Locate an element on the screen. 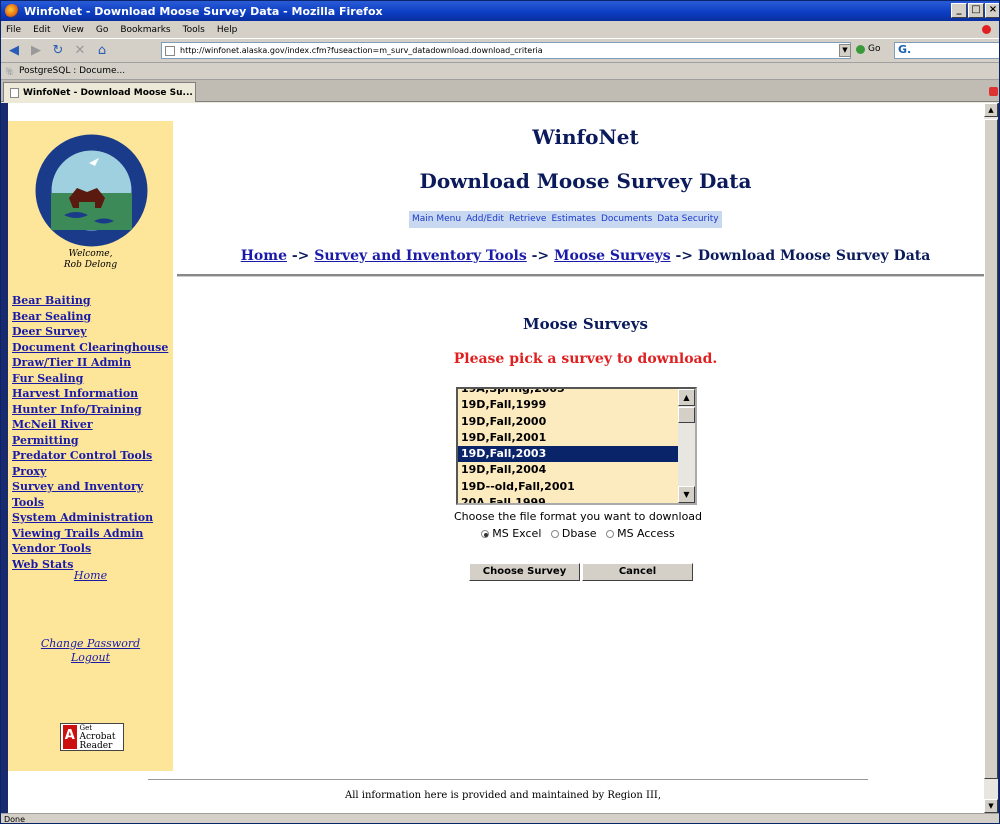 The width and height of the screenshot is (1000, 824). survey-option: 19D,Fall,1999 is located at coordinates (568, 405).